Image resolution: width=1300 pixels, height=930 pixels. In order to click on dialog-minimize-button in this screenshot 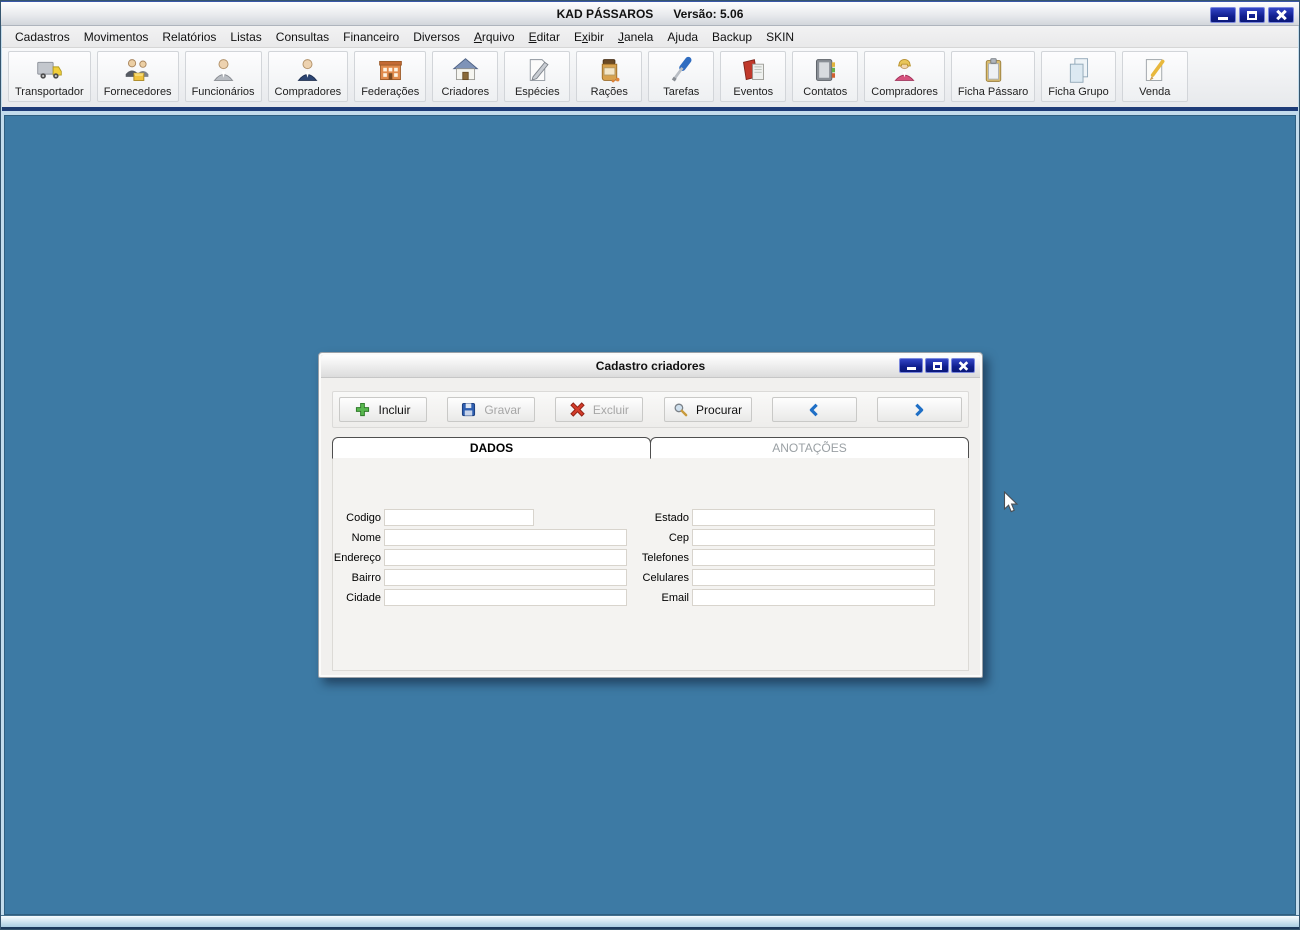, I will do `click(911, 365)`.